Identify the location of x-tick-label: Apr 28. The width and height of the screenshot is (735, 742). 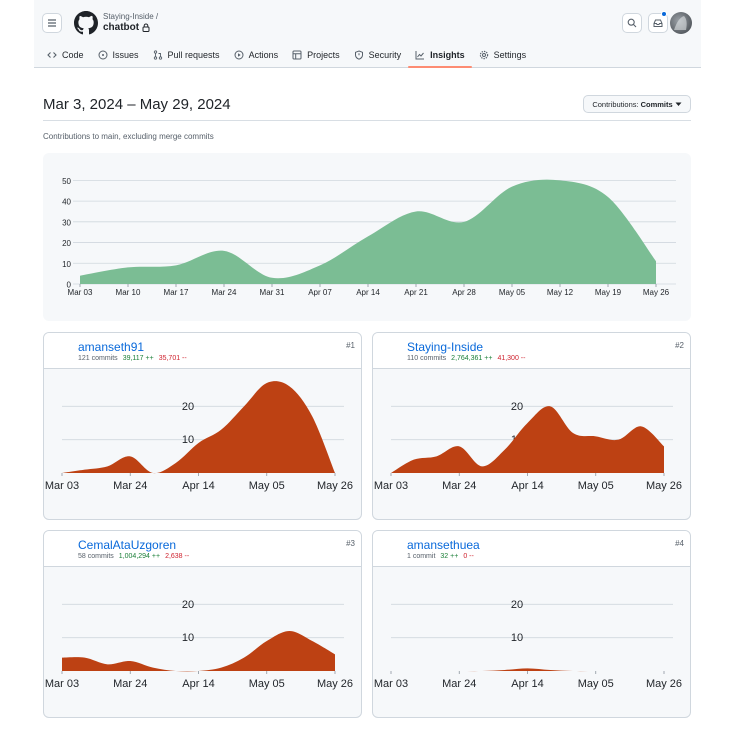
(464, 292).